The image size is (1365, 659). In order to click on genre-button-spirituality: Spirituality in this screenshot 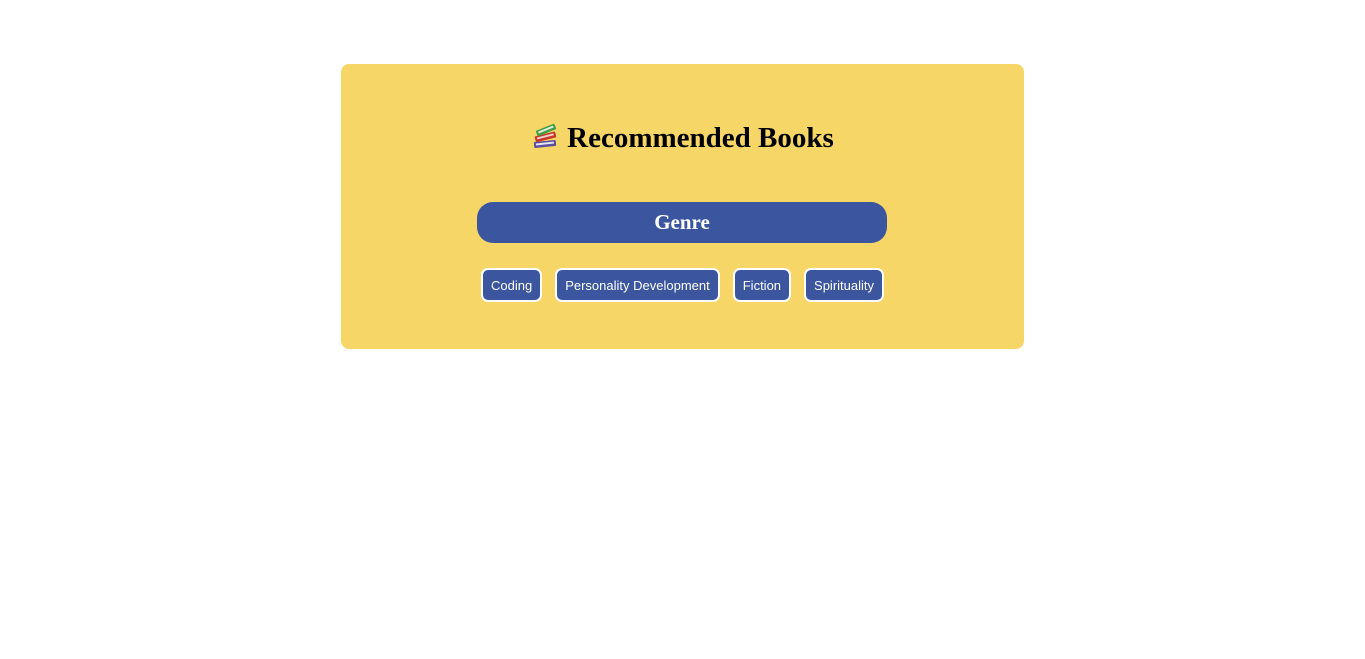, I will do `click(844, 285)`.